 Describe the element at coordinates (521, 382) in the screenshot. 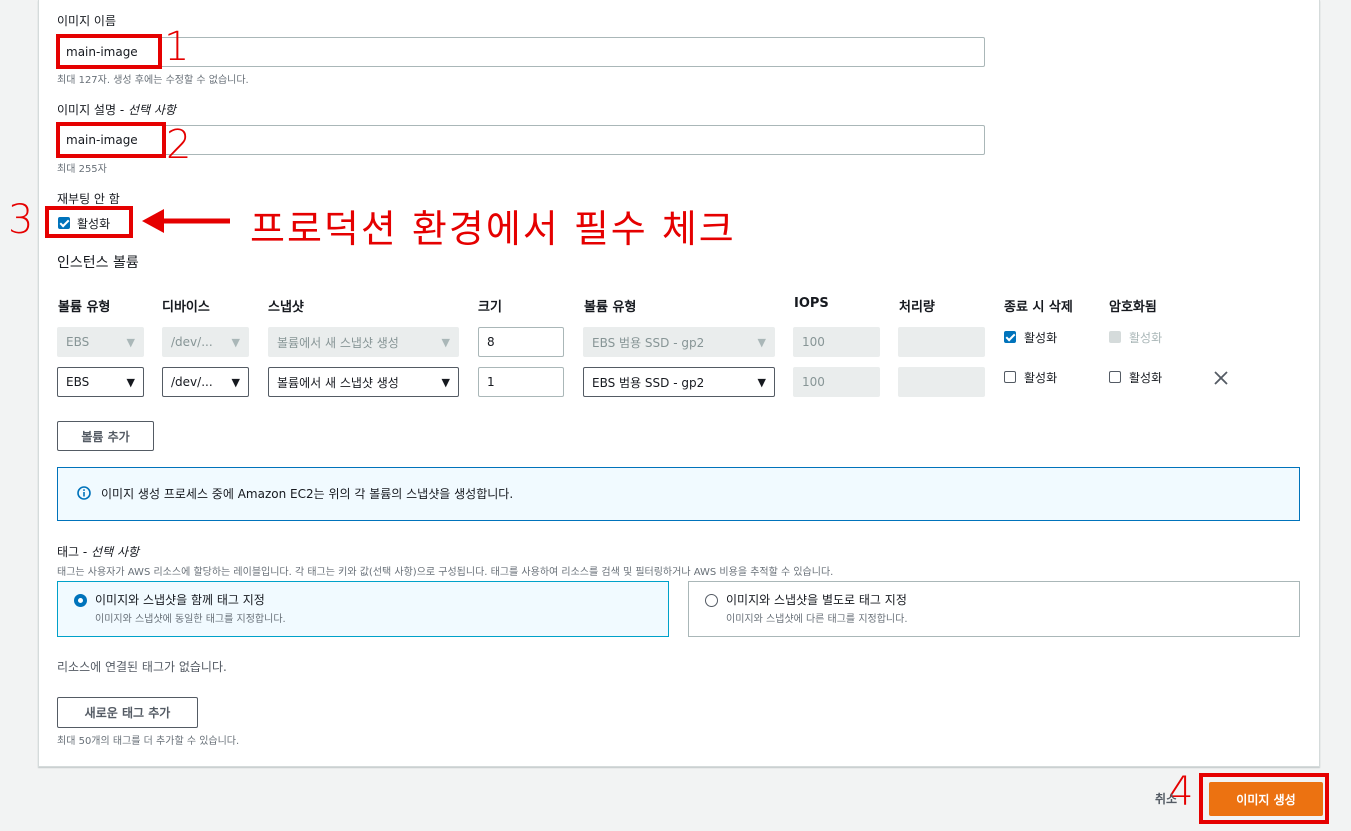

I see `size-input: 1` at that location.